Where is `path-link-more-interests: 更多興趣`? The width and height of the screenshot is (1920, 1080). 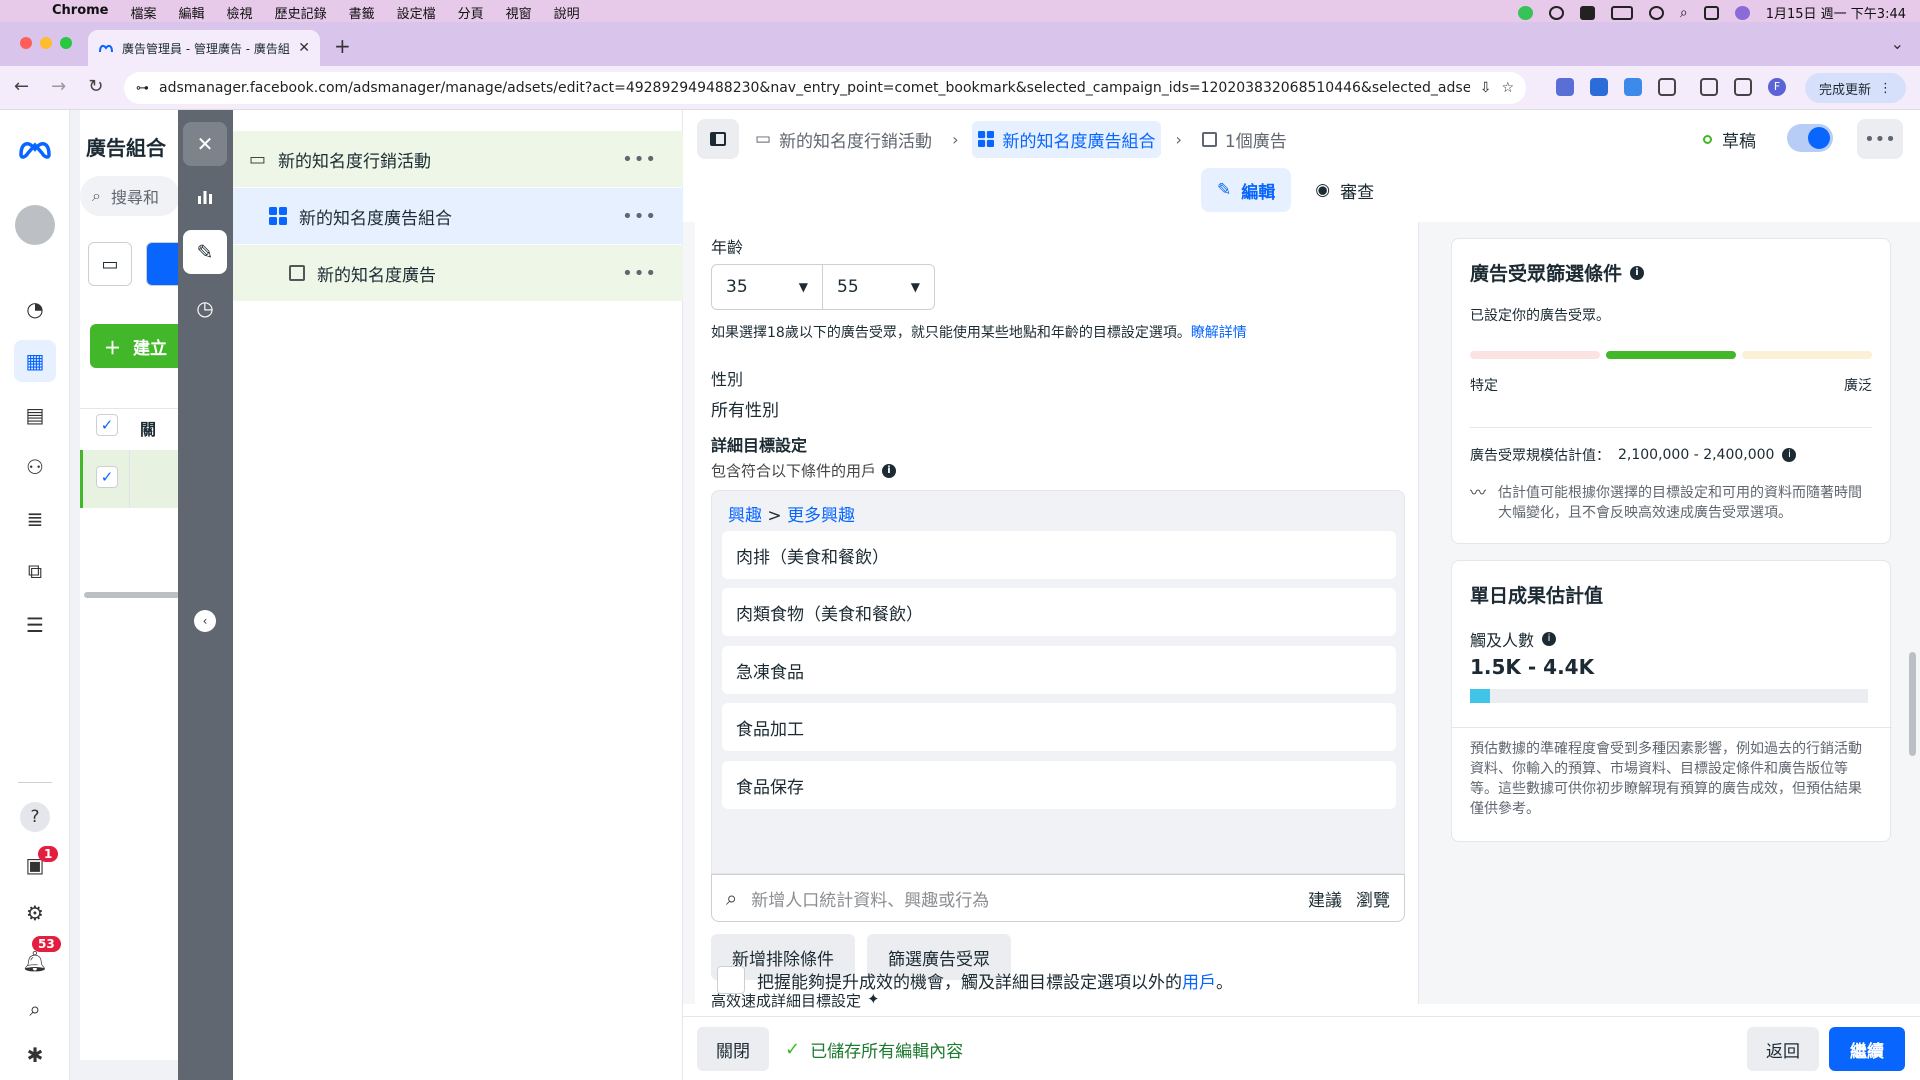 path-link-more-interests: 更多興趣 is located at coordinates (821, 516).